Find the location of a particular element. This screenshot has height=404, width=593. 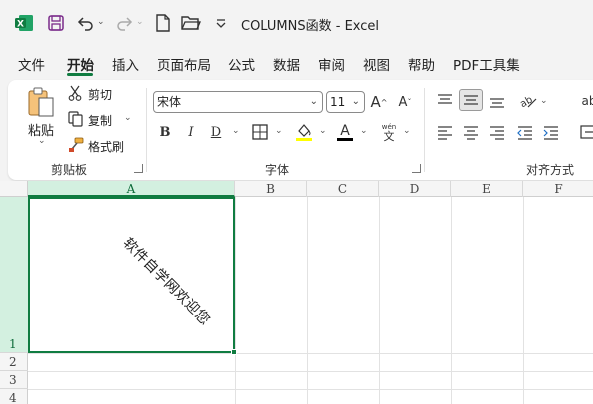

font-name-select: 宋体 ⌄ is located at coordinates (238, 102).